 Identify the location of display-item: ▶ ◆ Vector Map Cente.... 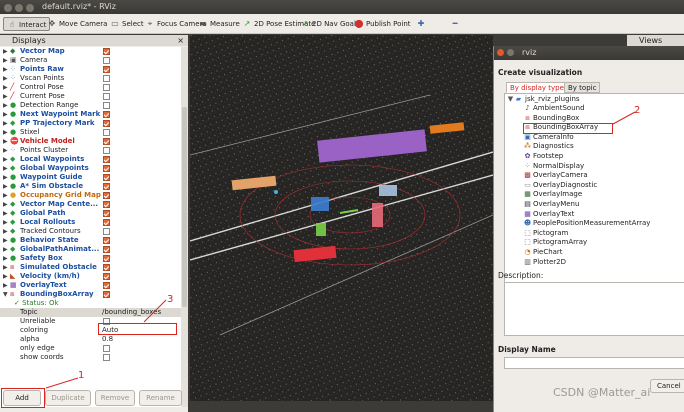
(90, 204).